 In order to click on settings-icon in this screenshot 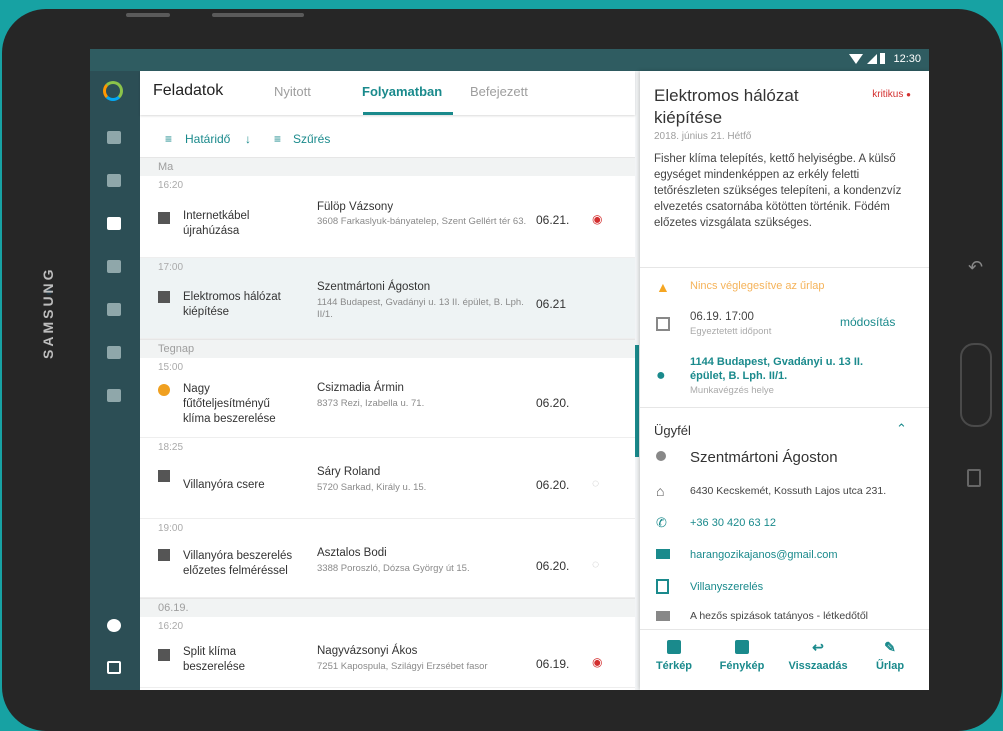, I will do `click(114, 625)`.